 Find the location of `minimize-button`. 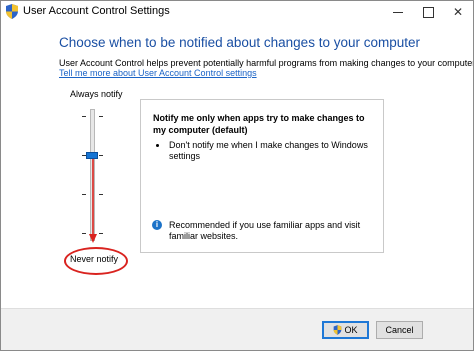

minimize-button is located at coordinates (398, 12).